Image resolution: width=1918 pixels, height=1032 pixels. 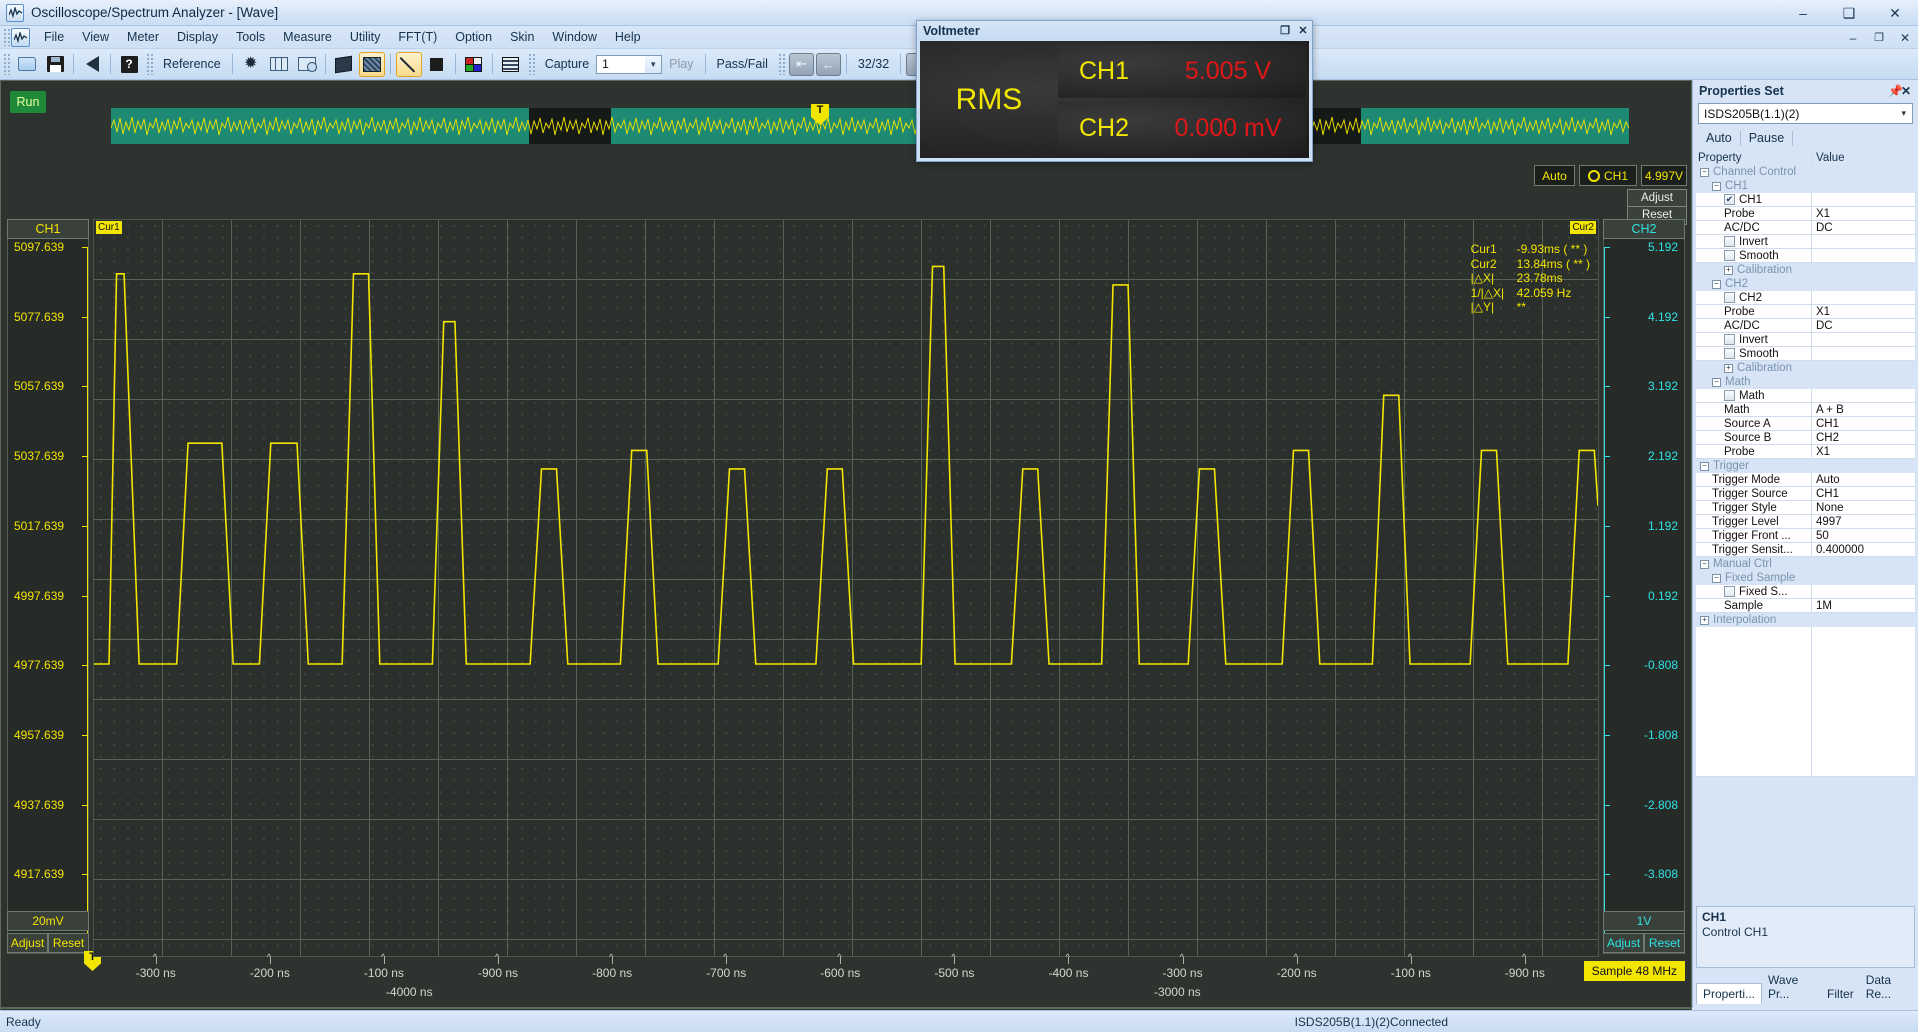 What do you see at coordinates (143, 37) in the screenshot?
I see `menu-item-meter: Meter` at bounding box center [143, 37].